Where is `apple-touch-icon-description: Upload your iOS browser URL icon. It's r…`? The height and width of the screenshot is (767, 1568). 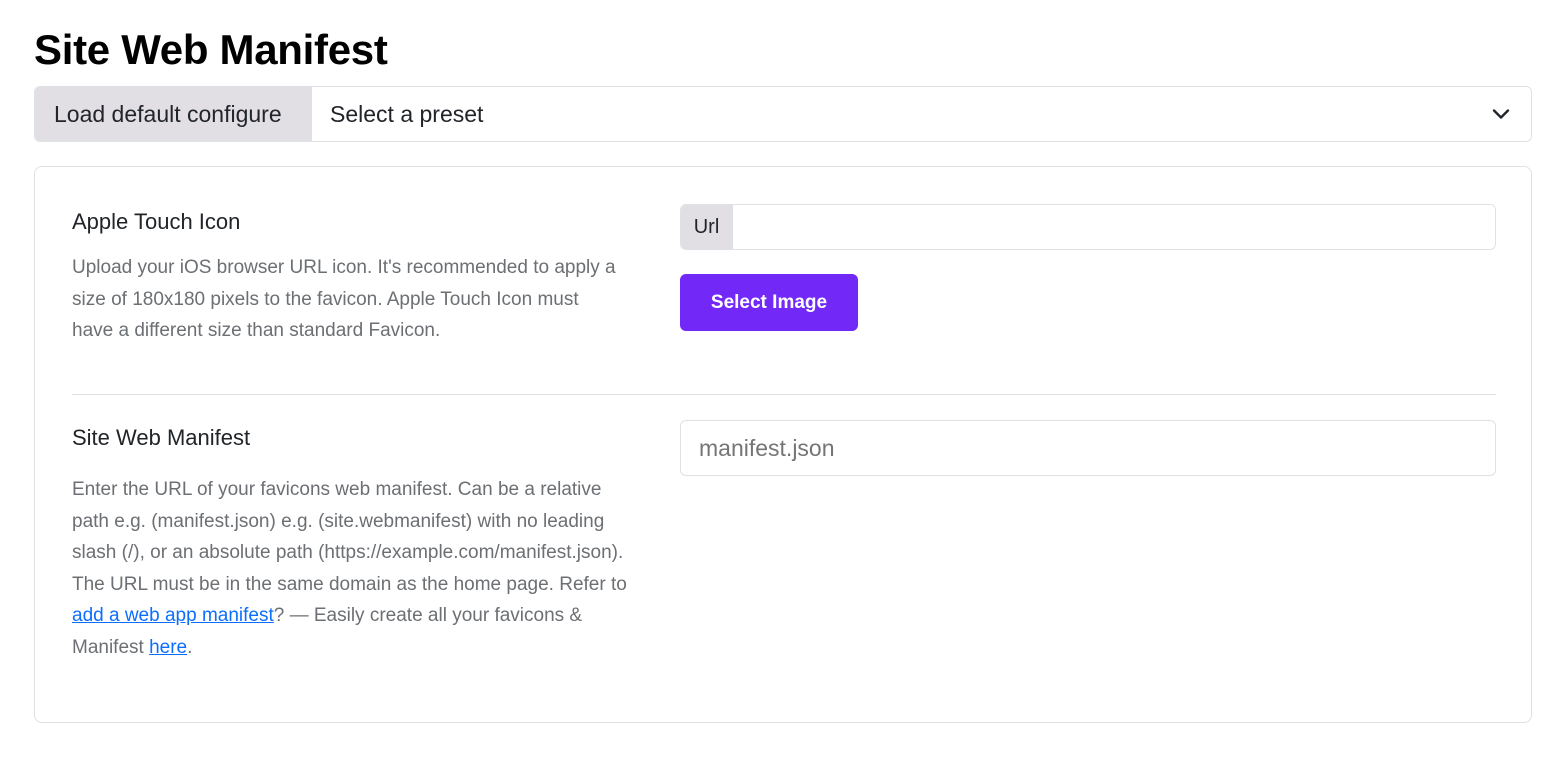 apple-touch-icon-description: Upload your iOS browser URL icon. It's r… is located at coordinates (344, 299).